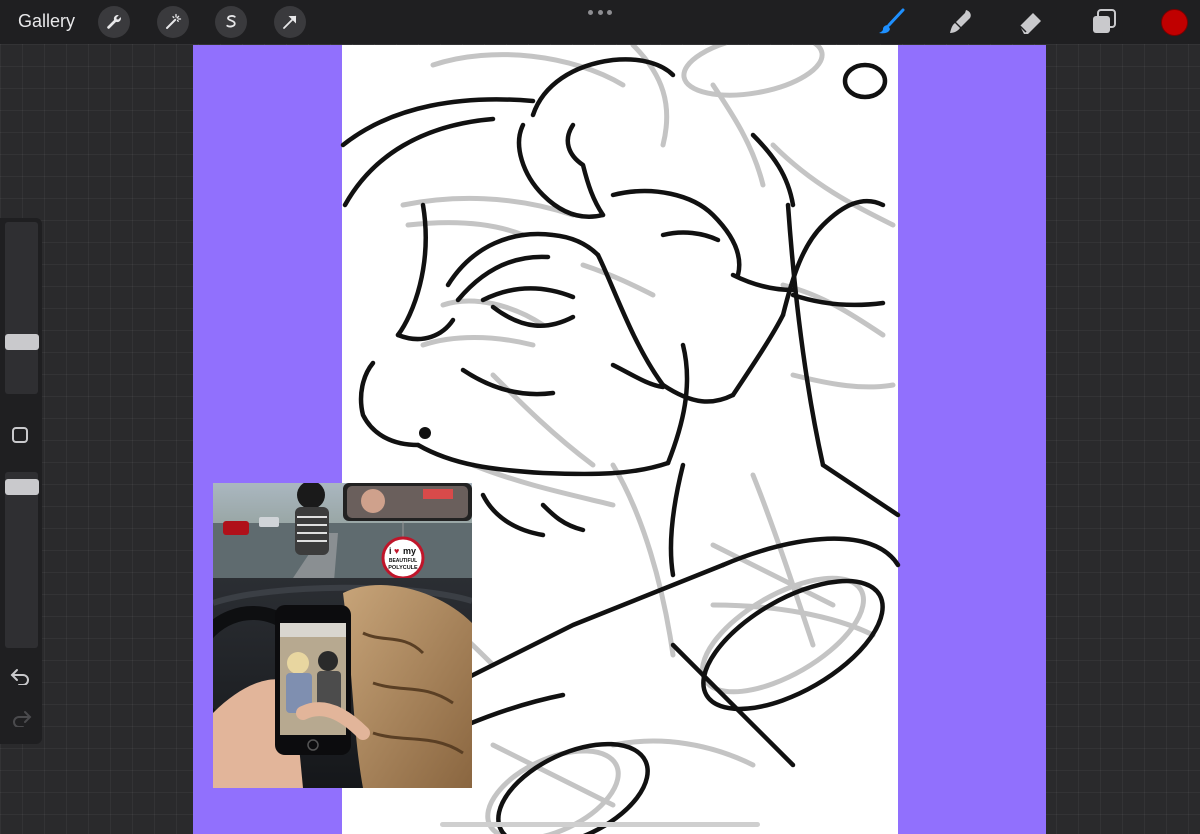 The height and width of the screenshot is (834, 1200). What do you see at coordinates (46, 21) in the screenshot?
I see `gallery-button: Gallery` at bounding box center [46, 21].